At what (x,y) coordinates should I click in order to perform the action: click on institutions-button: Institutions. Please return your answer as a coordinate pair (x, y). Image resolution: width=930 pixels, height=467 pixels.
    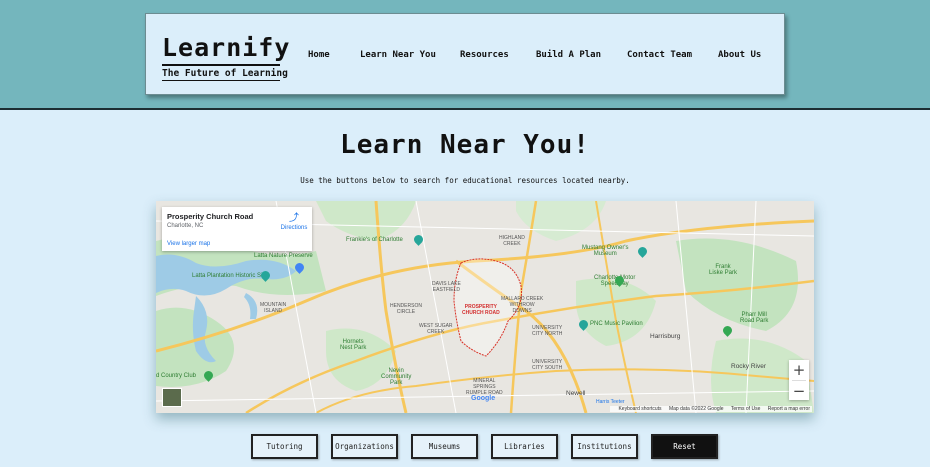
    Looking at the image, I should click on (604, 446).